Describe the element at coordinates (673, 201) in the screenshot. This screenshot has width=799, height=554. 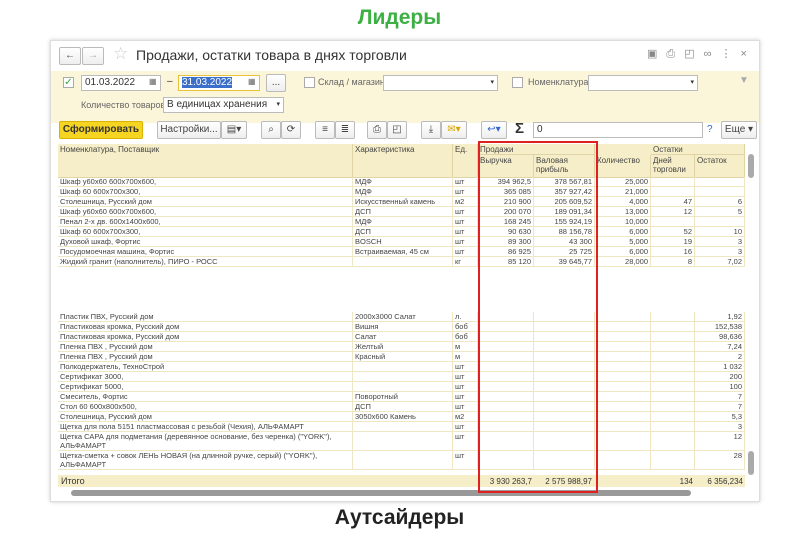
I see `cell-days: 47` at that location.